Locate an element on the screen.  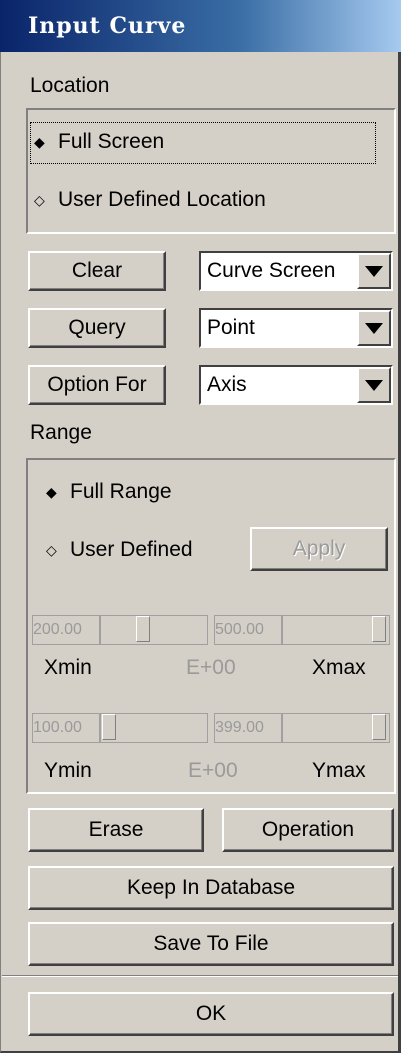
ymax-value: 399.00 is located at coordinates (248, 728).